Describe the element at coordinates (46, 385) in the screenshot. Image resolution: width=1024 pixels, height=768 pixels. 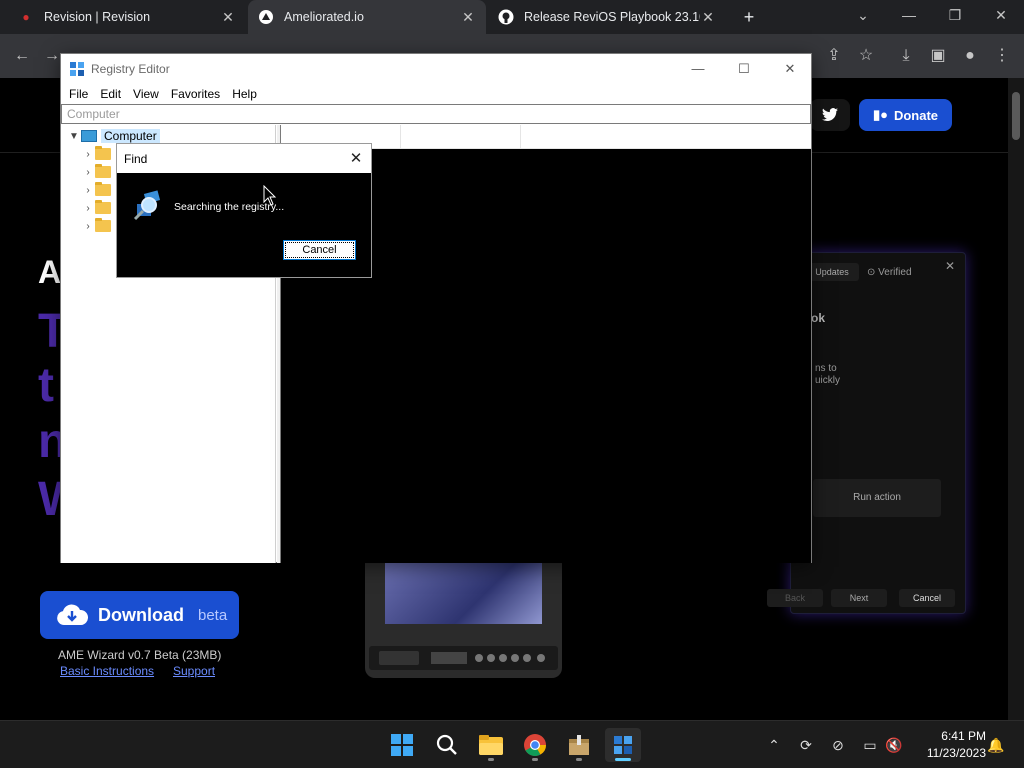
I see `hero-line: t` at that location.